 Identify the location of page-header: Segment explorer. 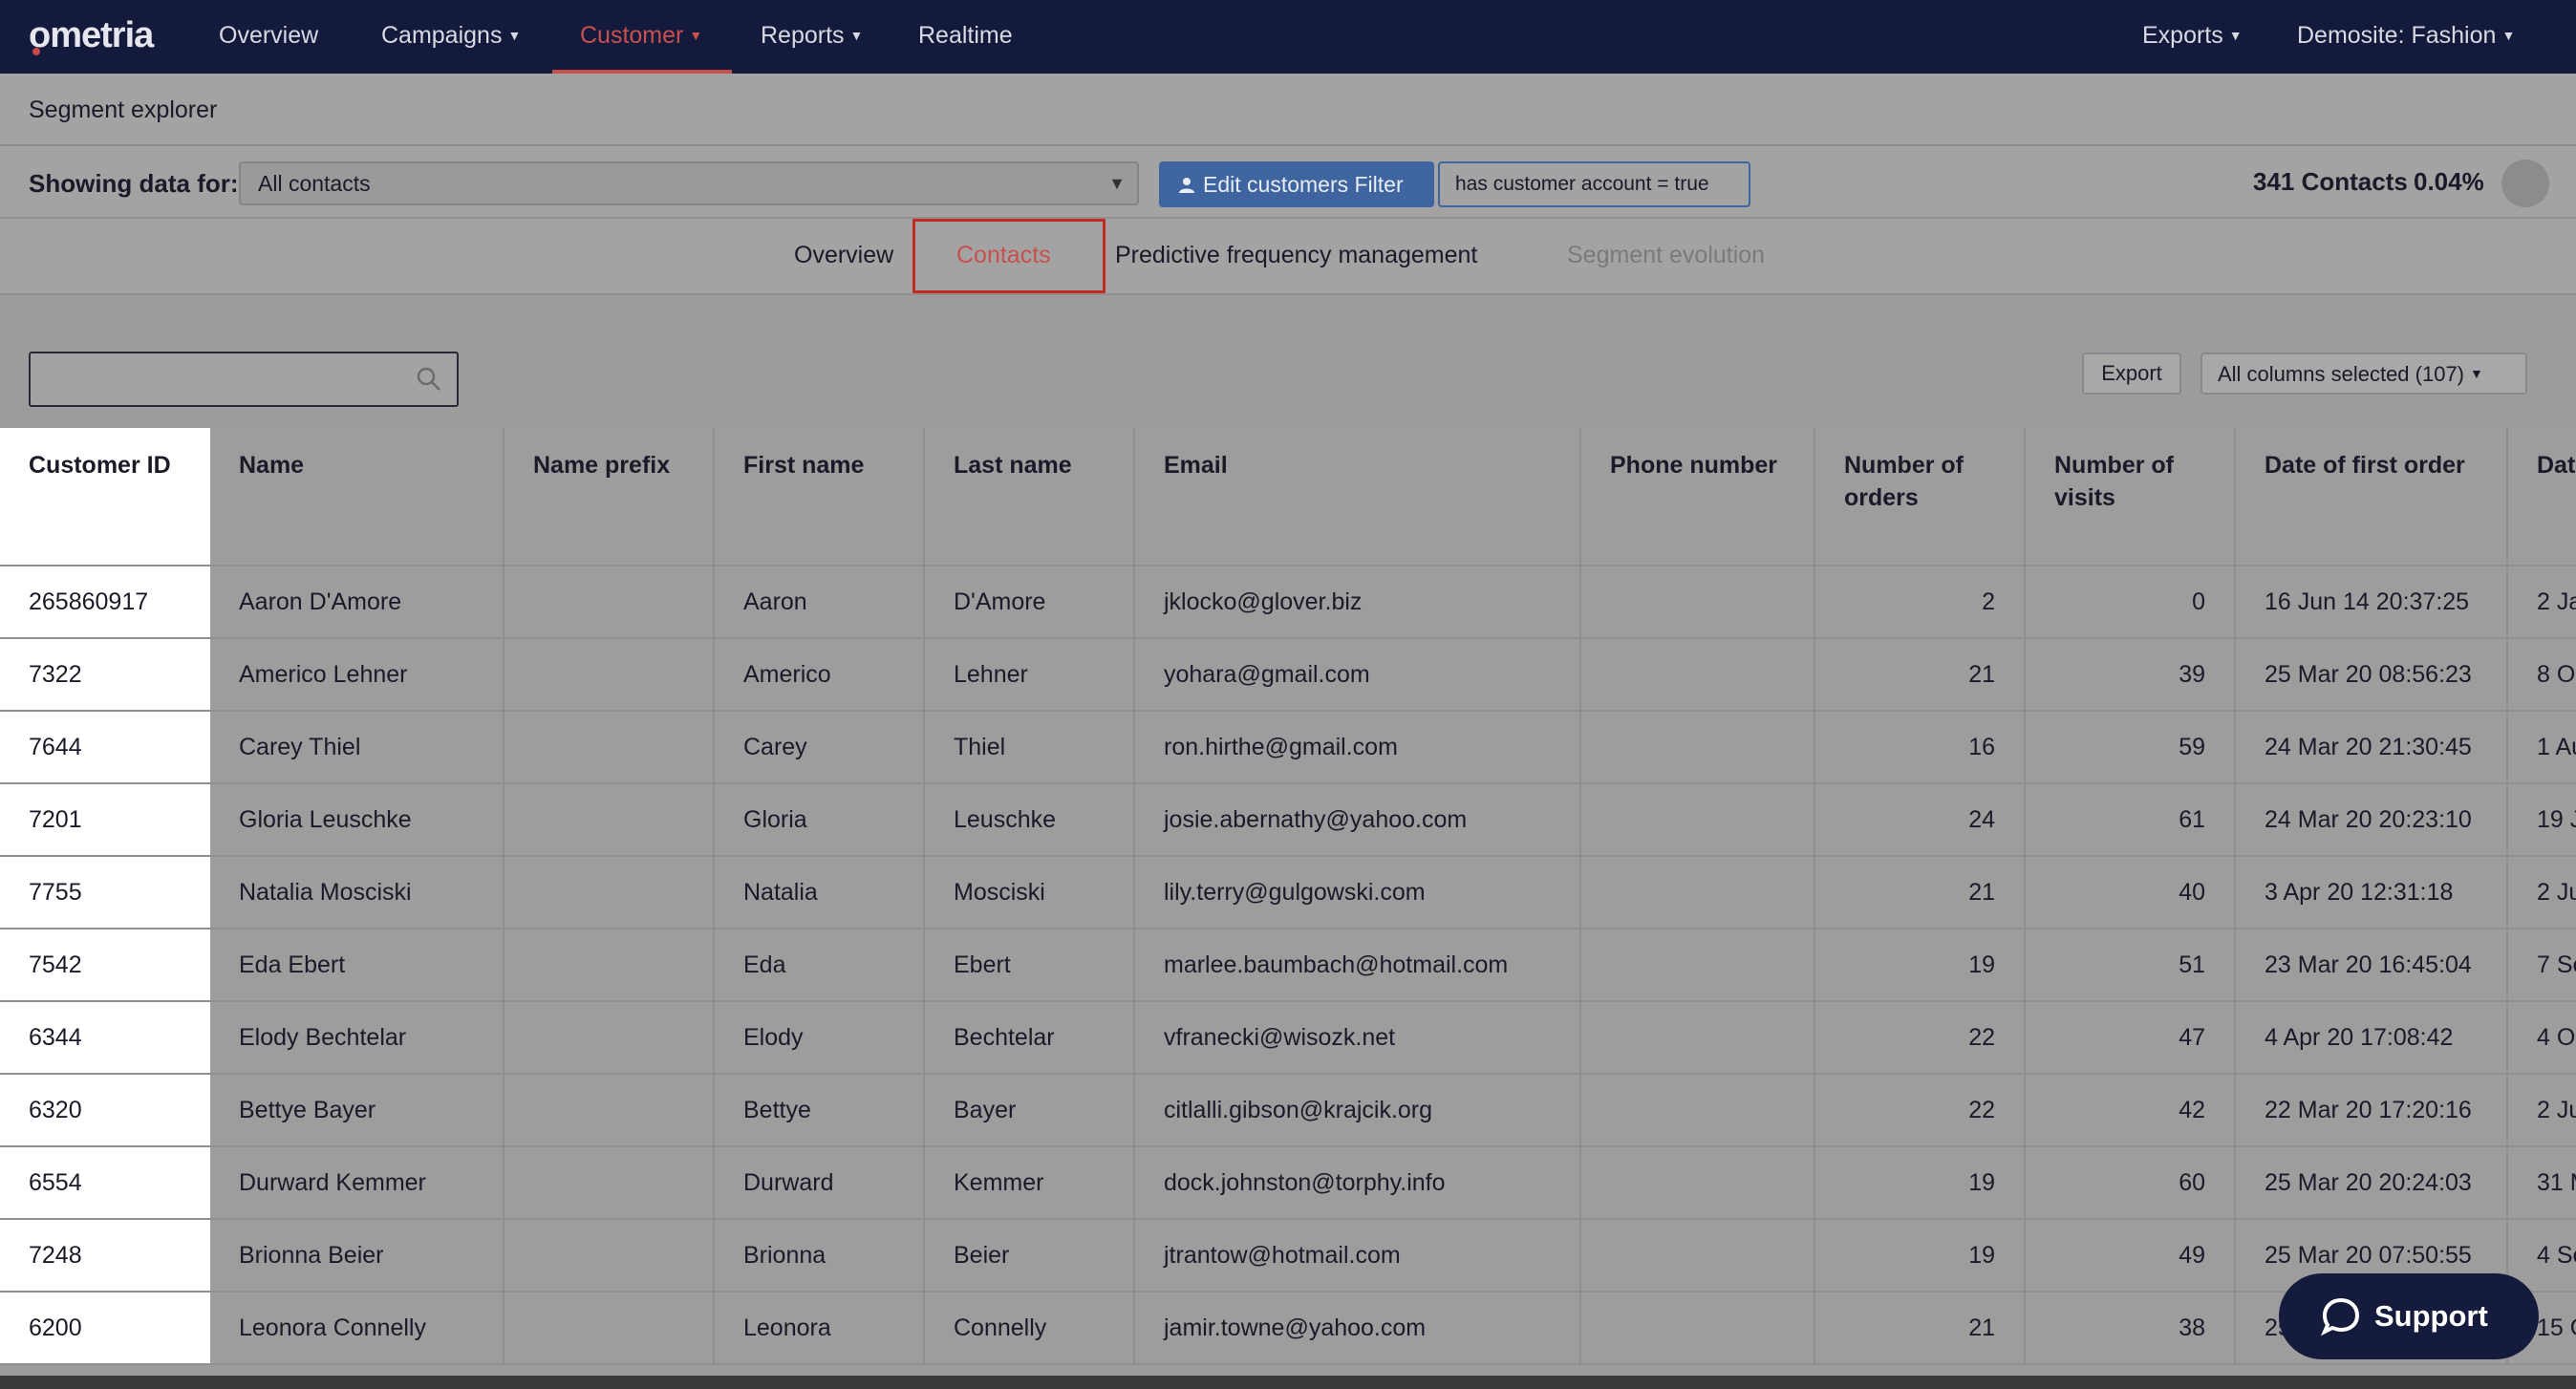
(1288, 110).